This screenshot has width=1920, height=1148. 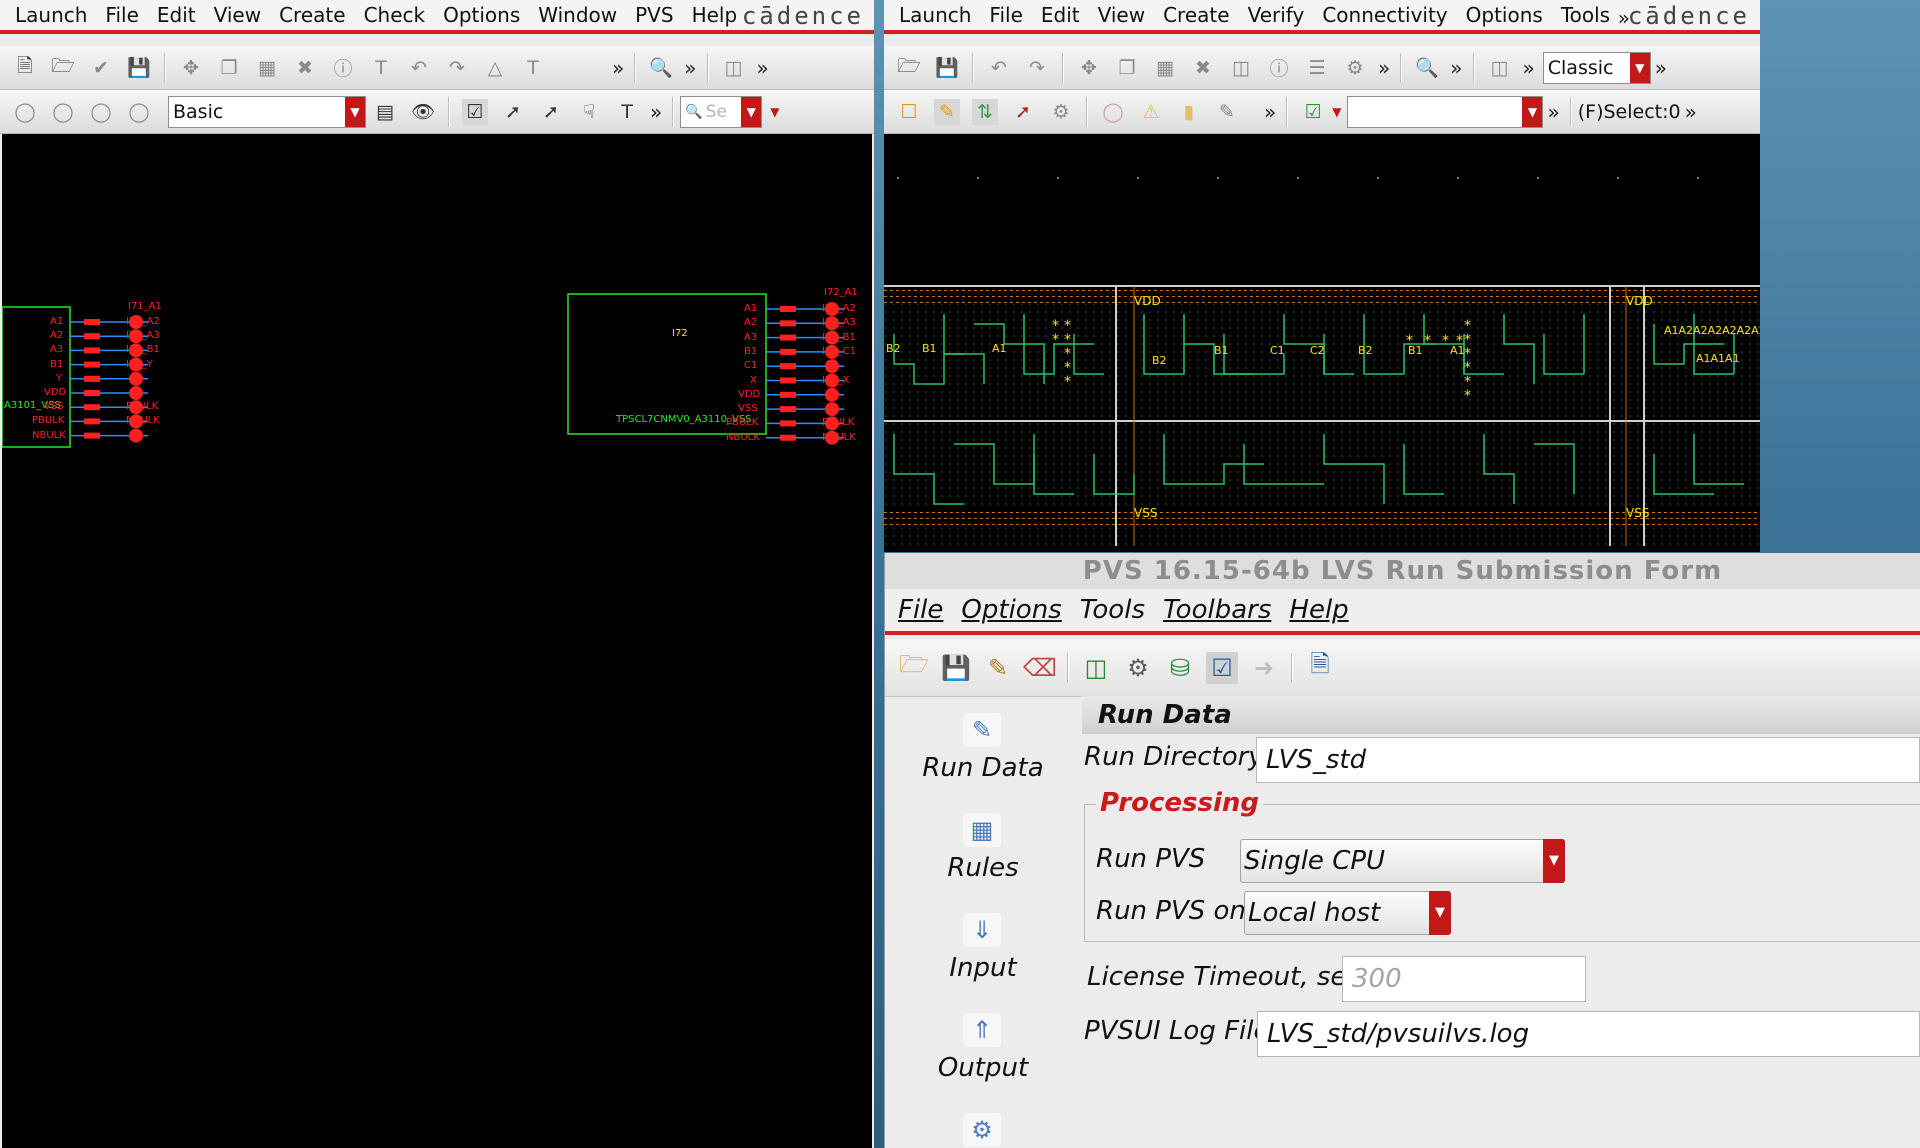 I want to click on more-nav-icon: ⚙, so click(x=982, y=1130).